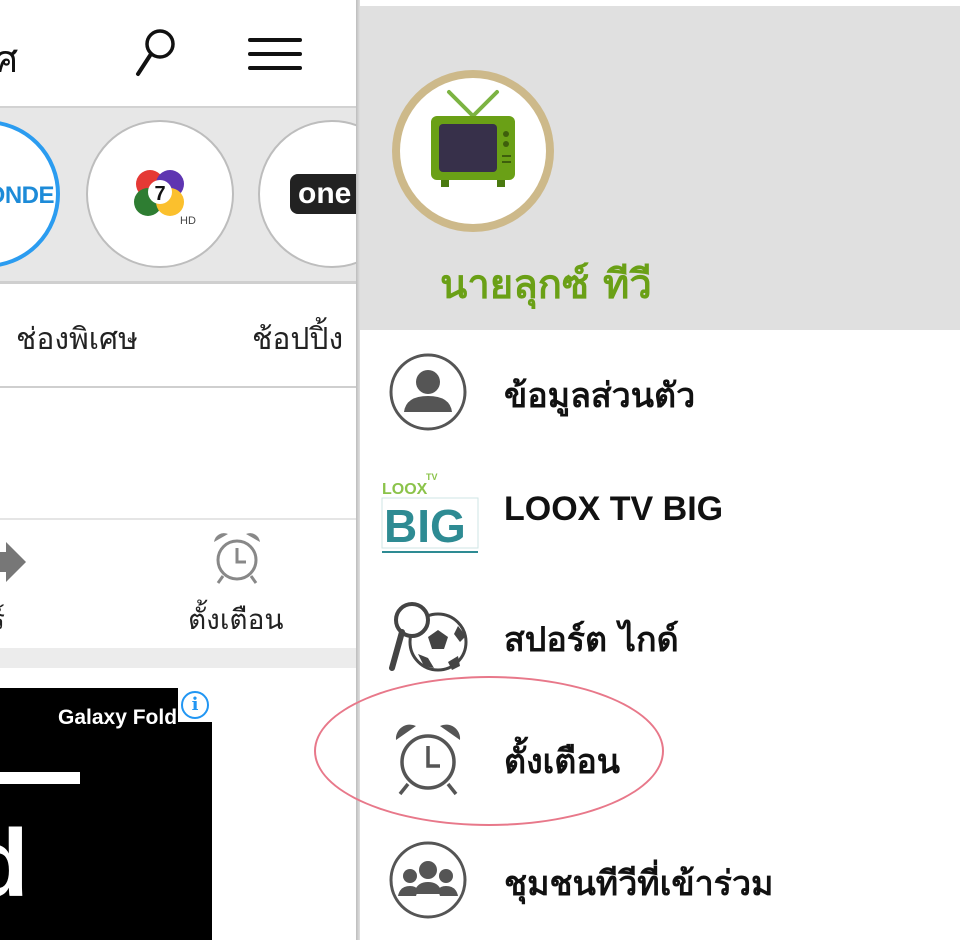 The height and width of the screenshot is (940, 960). What do you see at coordinates (40, 778) in the screenshot?
I see `ad-graphic-bar` at bounding box center [40, 778].